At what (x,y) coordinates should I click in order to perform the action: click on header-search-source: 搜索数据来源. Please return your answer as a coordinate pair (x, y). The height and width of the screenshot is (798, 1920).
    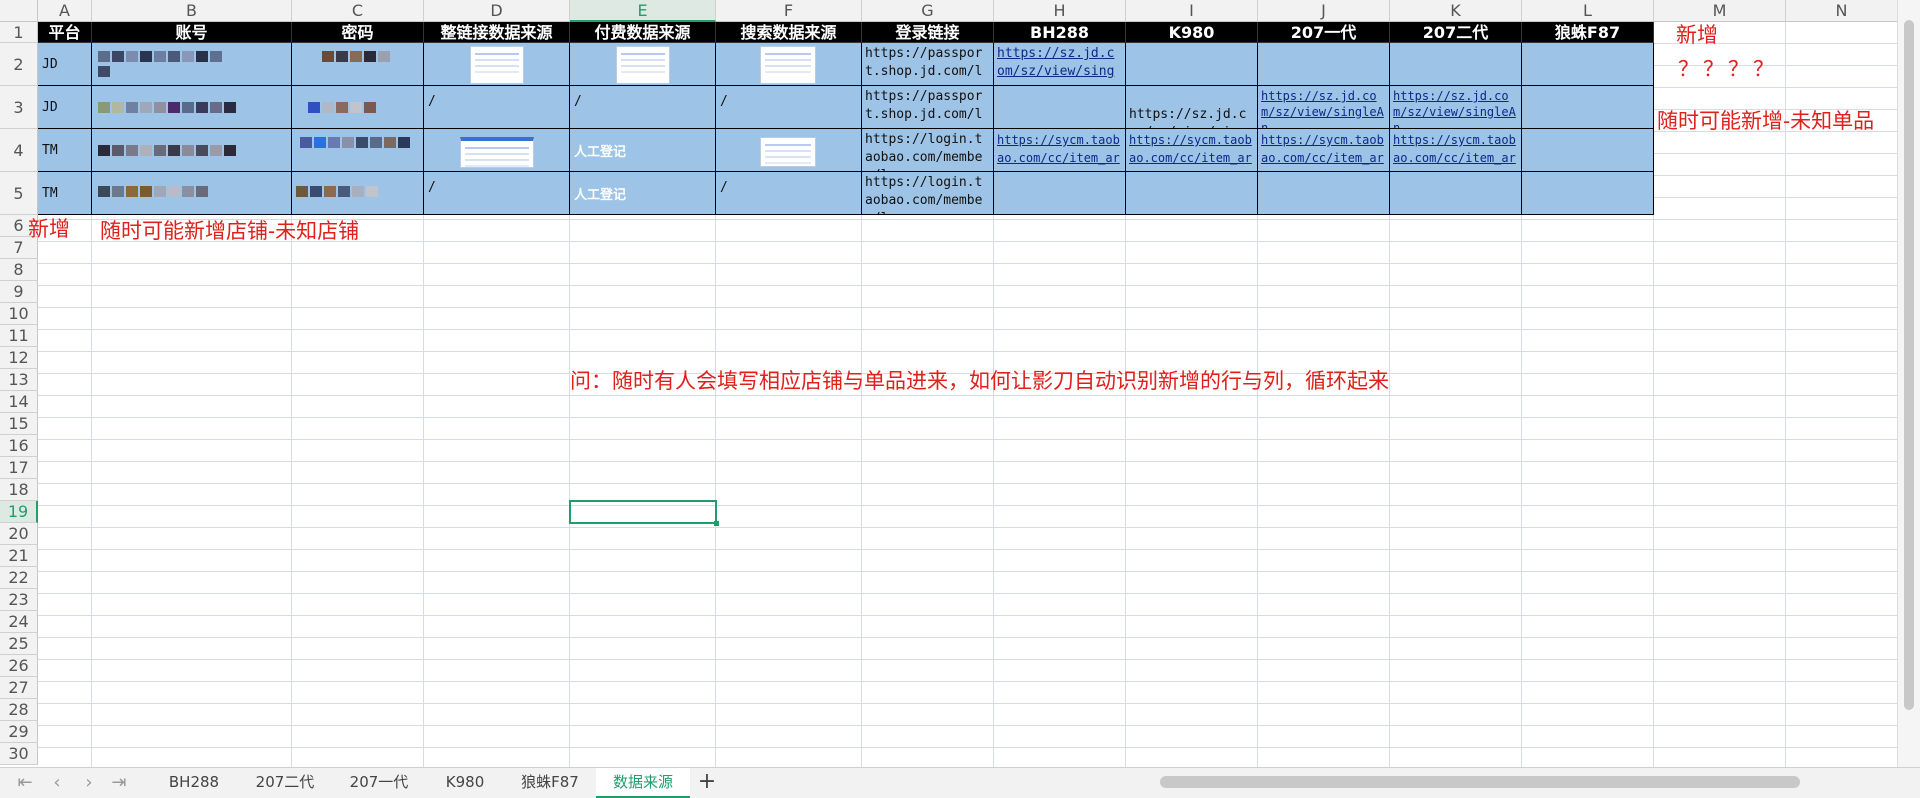
    Looking at the image, I should click on (789, 32).